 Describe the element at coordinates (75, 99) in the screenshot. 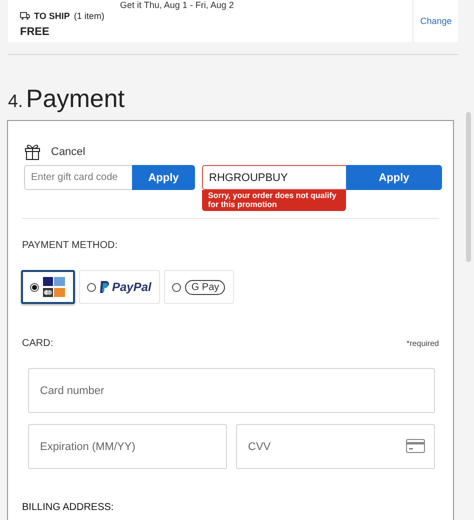

I see `section-title: Payment` at that location.